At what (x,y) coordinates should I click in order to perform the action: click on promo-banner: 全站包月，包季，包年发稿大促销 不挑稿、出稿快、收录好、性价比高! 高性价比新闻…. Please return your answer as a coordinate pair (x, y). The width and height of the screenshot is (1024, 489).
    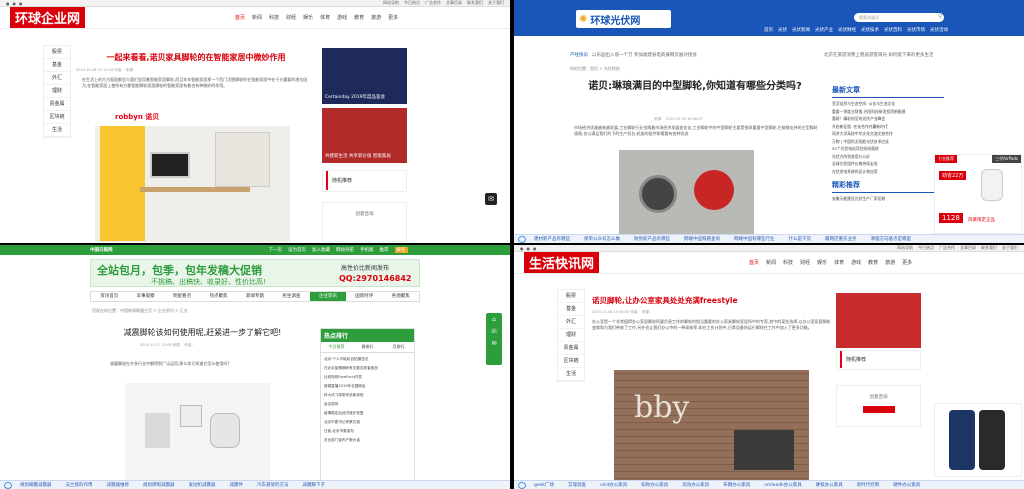
    Looking at the image, I should click on (255, 273).